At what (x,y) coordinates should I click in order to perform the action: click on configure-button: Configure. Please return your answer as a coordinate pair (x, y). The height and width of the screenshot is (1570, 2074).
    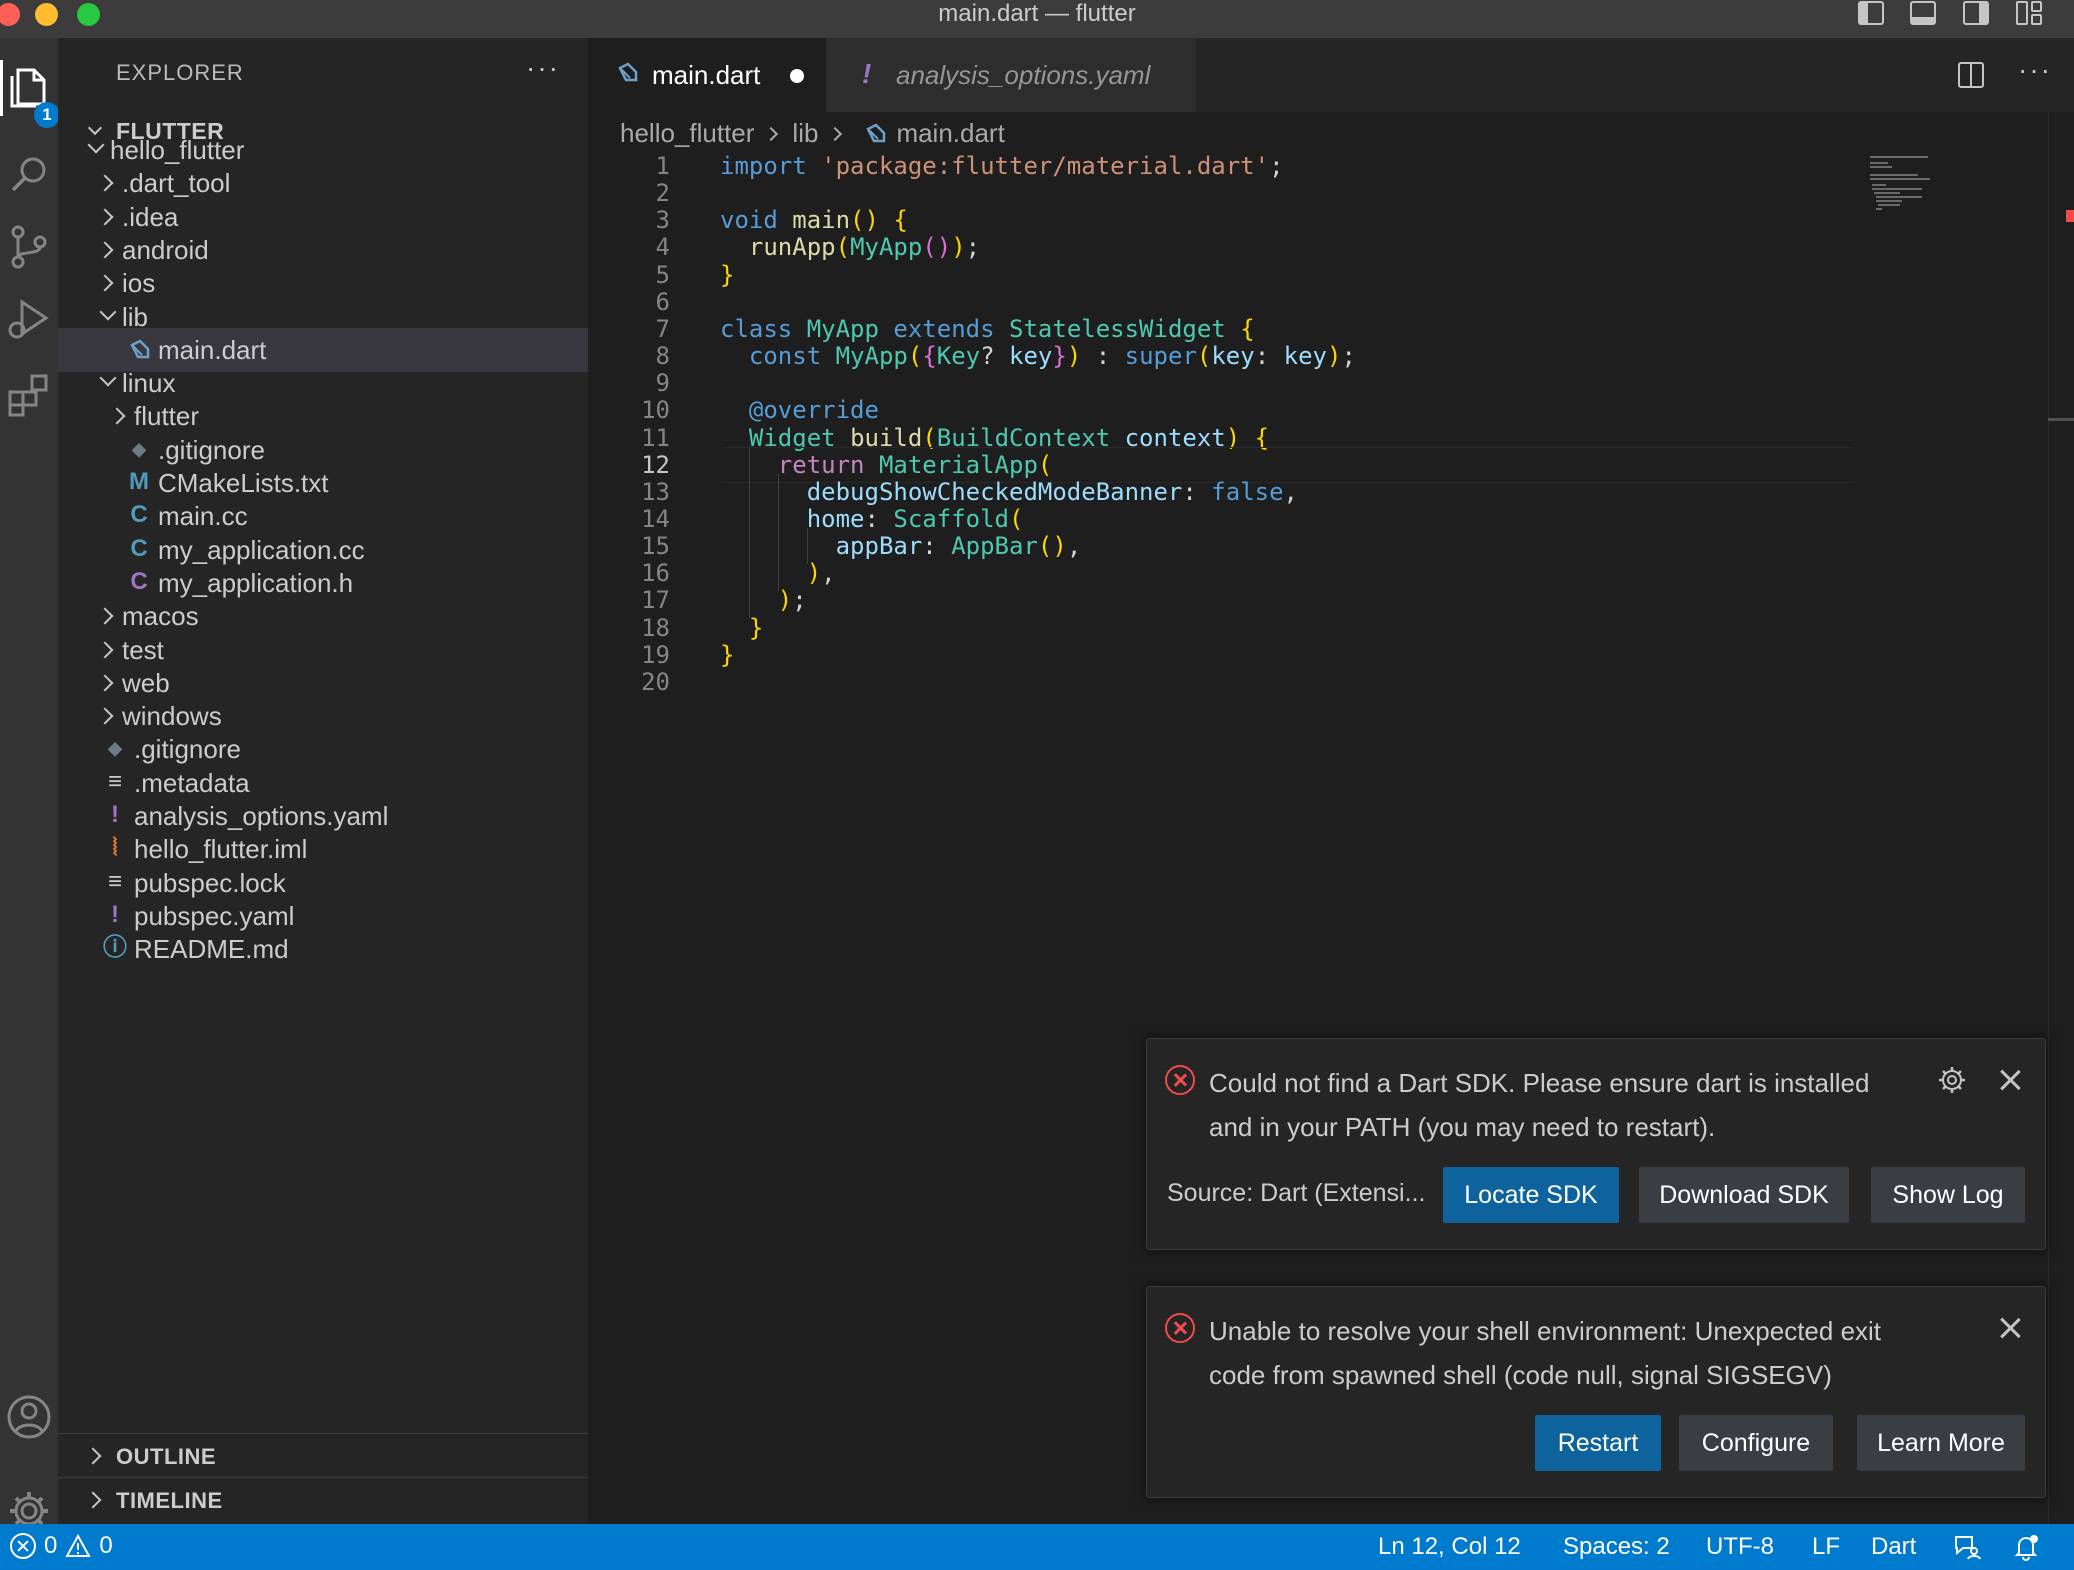
    Looking at the image, I should click on (1756, 1443).